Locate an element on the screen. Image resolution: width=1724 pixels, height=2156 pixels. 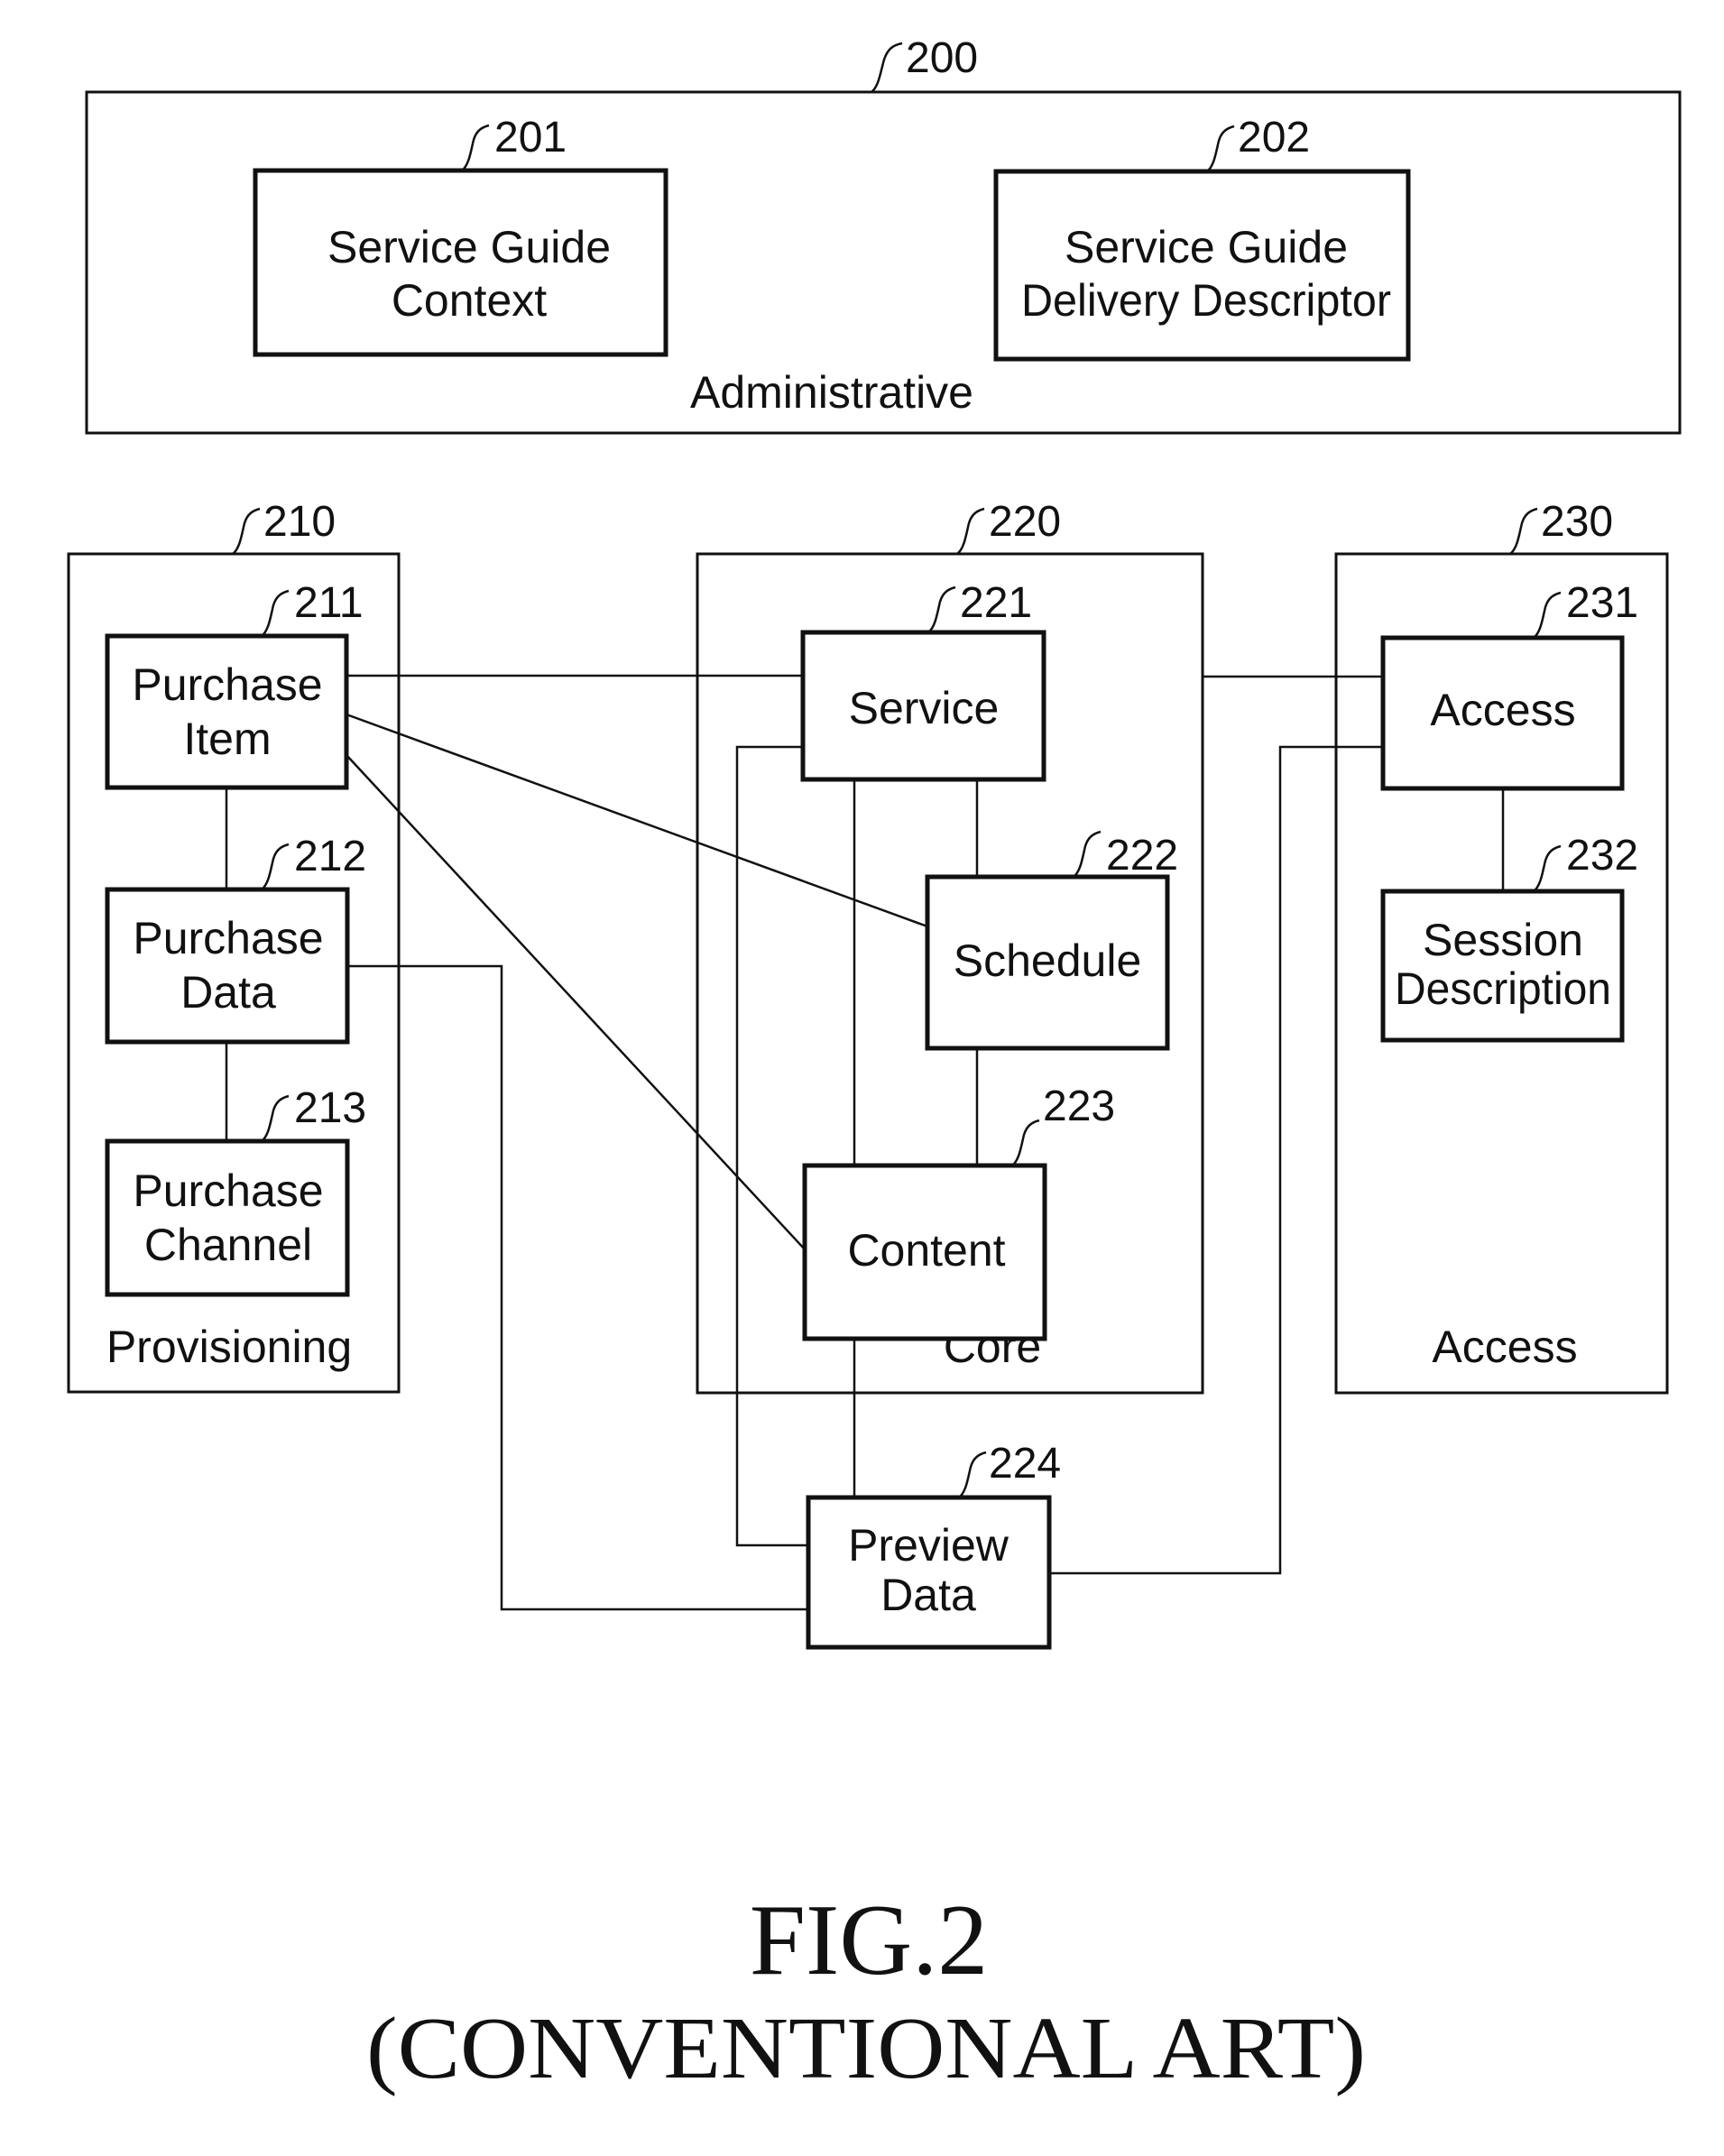
node-service-line-1: Service is located at coordinates (925, 708).